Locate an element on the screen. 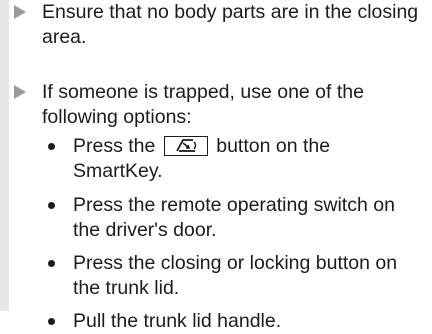  option-1-text: Press the button on the SmartKey. is located at coordinates (248, 159).